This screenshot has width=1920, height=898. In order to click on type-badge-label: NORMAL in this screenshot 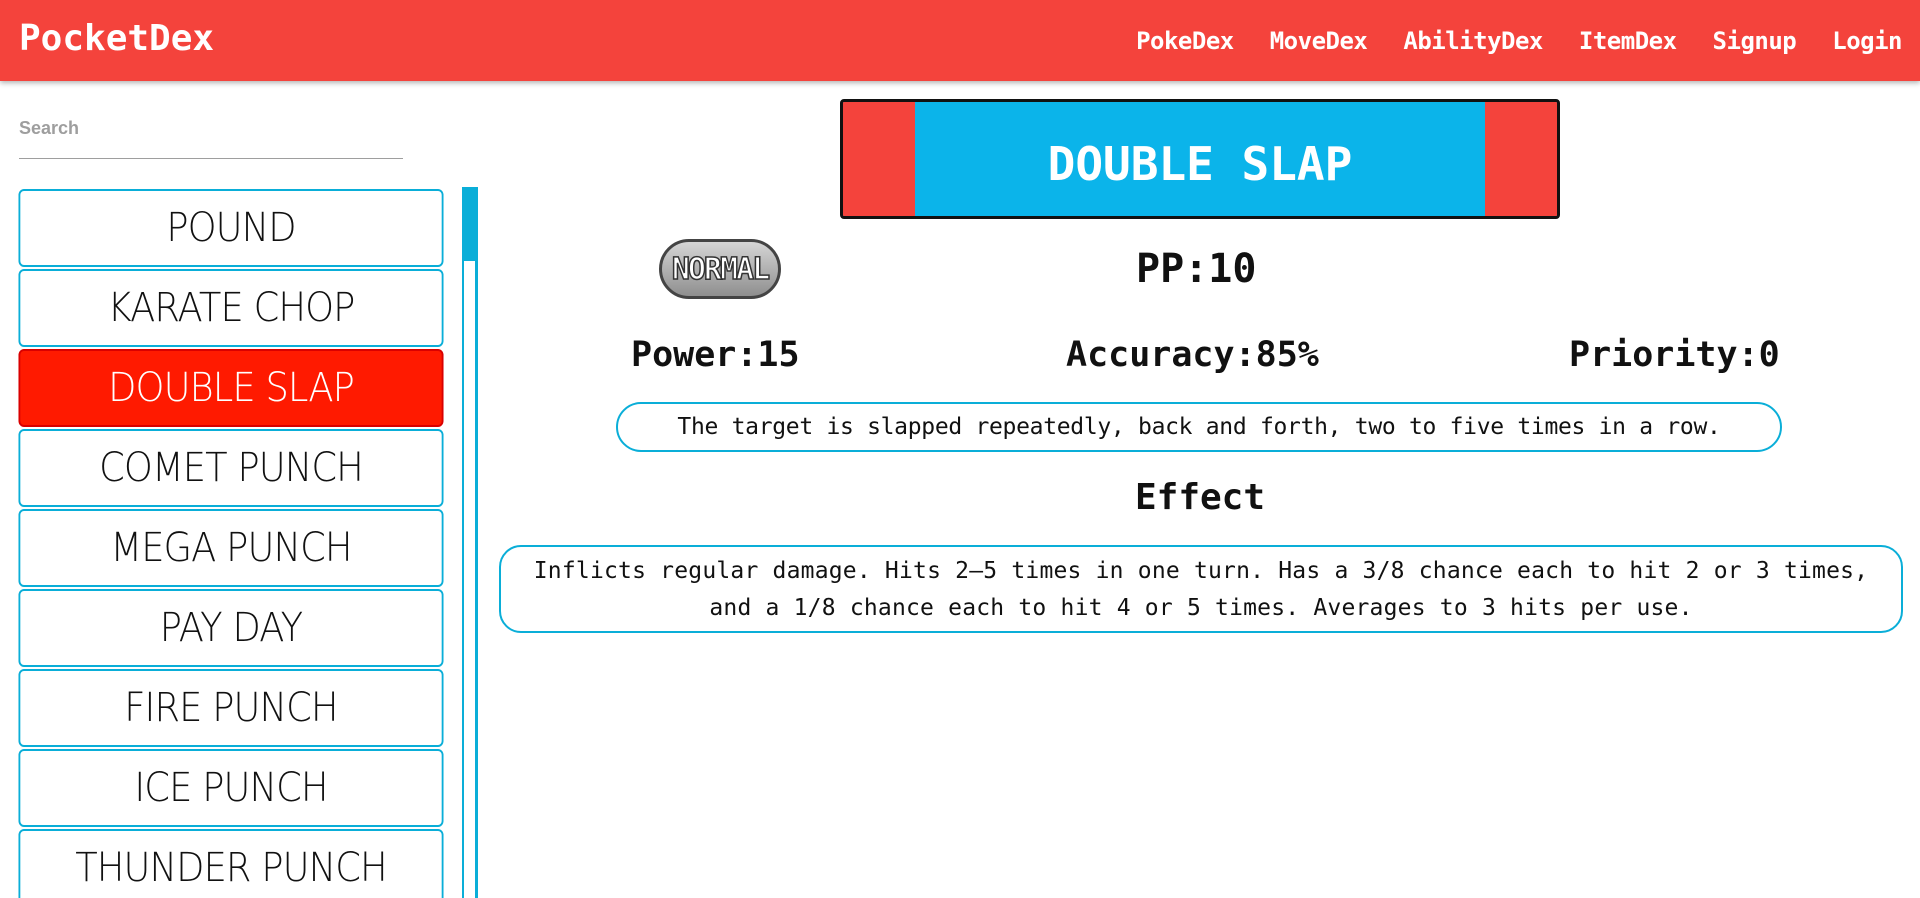, I will do `click(721, 269)`.